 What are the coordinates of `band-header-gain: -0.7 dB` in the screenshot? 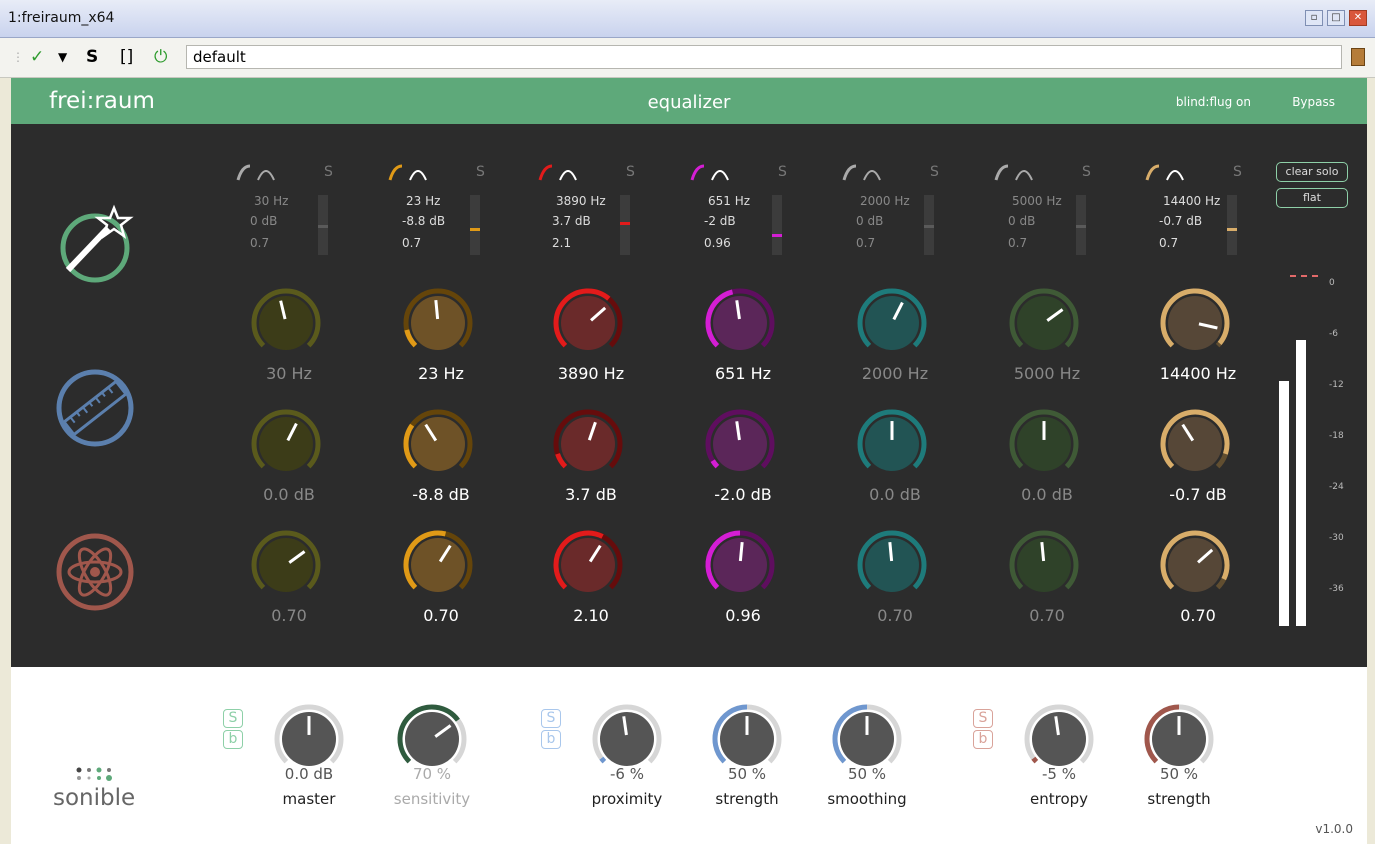 It's located at (1180, 221).